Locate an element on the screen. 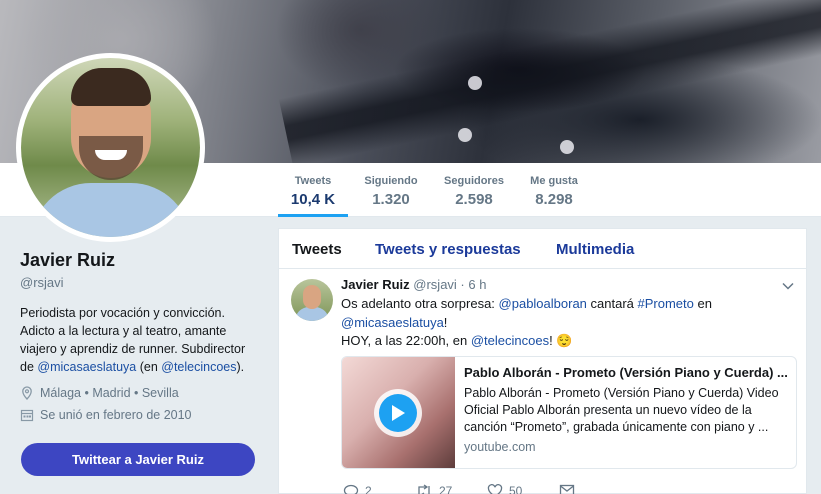 The height and width of the screenshot is (494, 821). tweet-to-button: Twittear a Javier Ruiz is located at coordinates (138, 459).